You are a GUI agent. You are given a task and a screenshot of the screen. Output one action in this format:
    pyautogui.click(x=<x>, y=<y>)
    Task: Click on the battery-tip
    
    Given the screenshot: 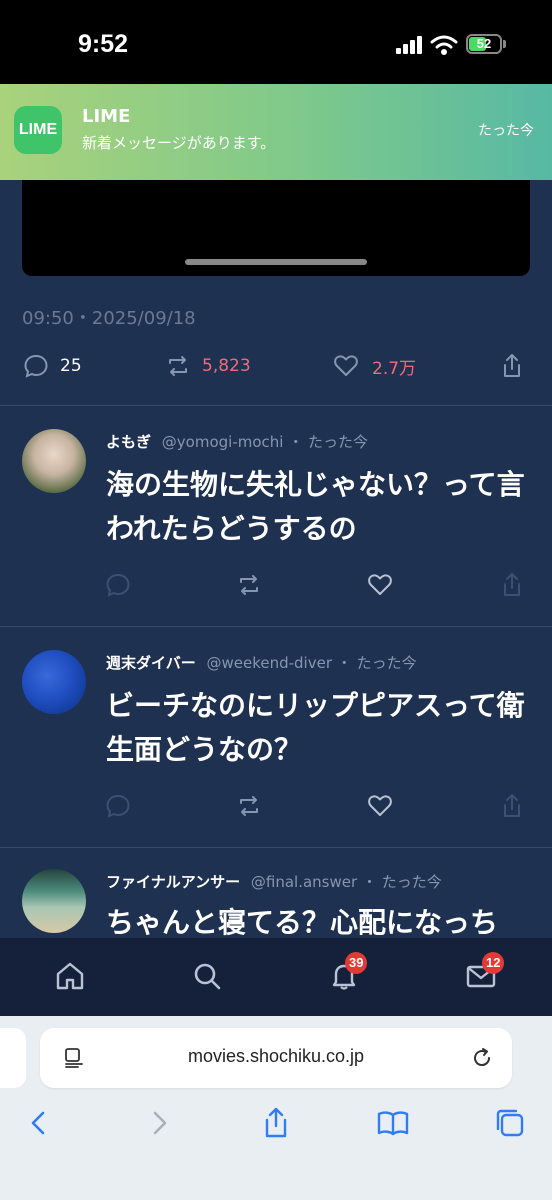 What is the action you would take?
    pyautogui.click(x=504, y=44)
    